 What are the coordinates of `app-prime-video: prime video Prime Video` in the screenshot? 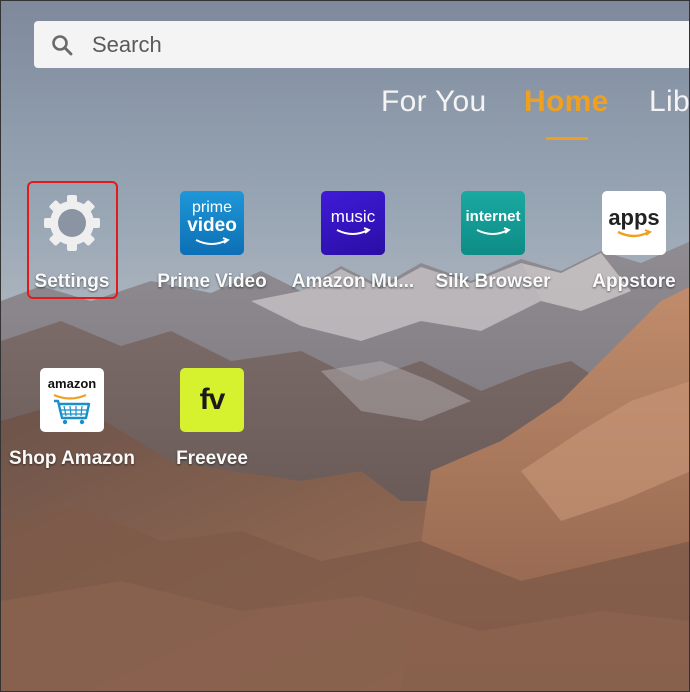 It's located at (212, 242).